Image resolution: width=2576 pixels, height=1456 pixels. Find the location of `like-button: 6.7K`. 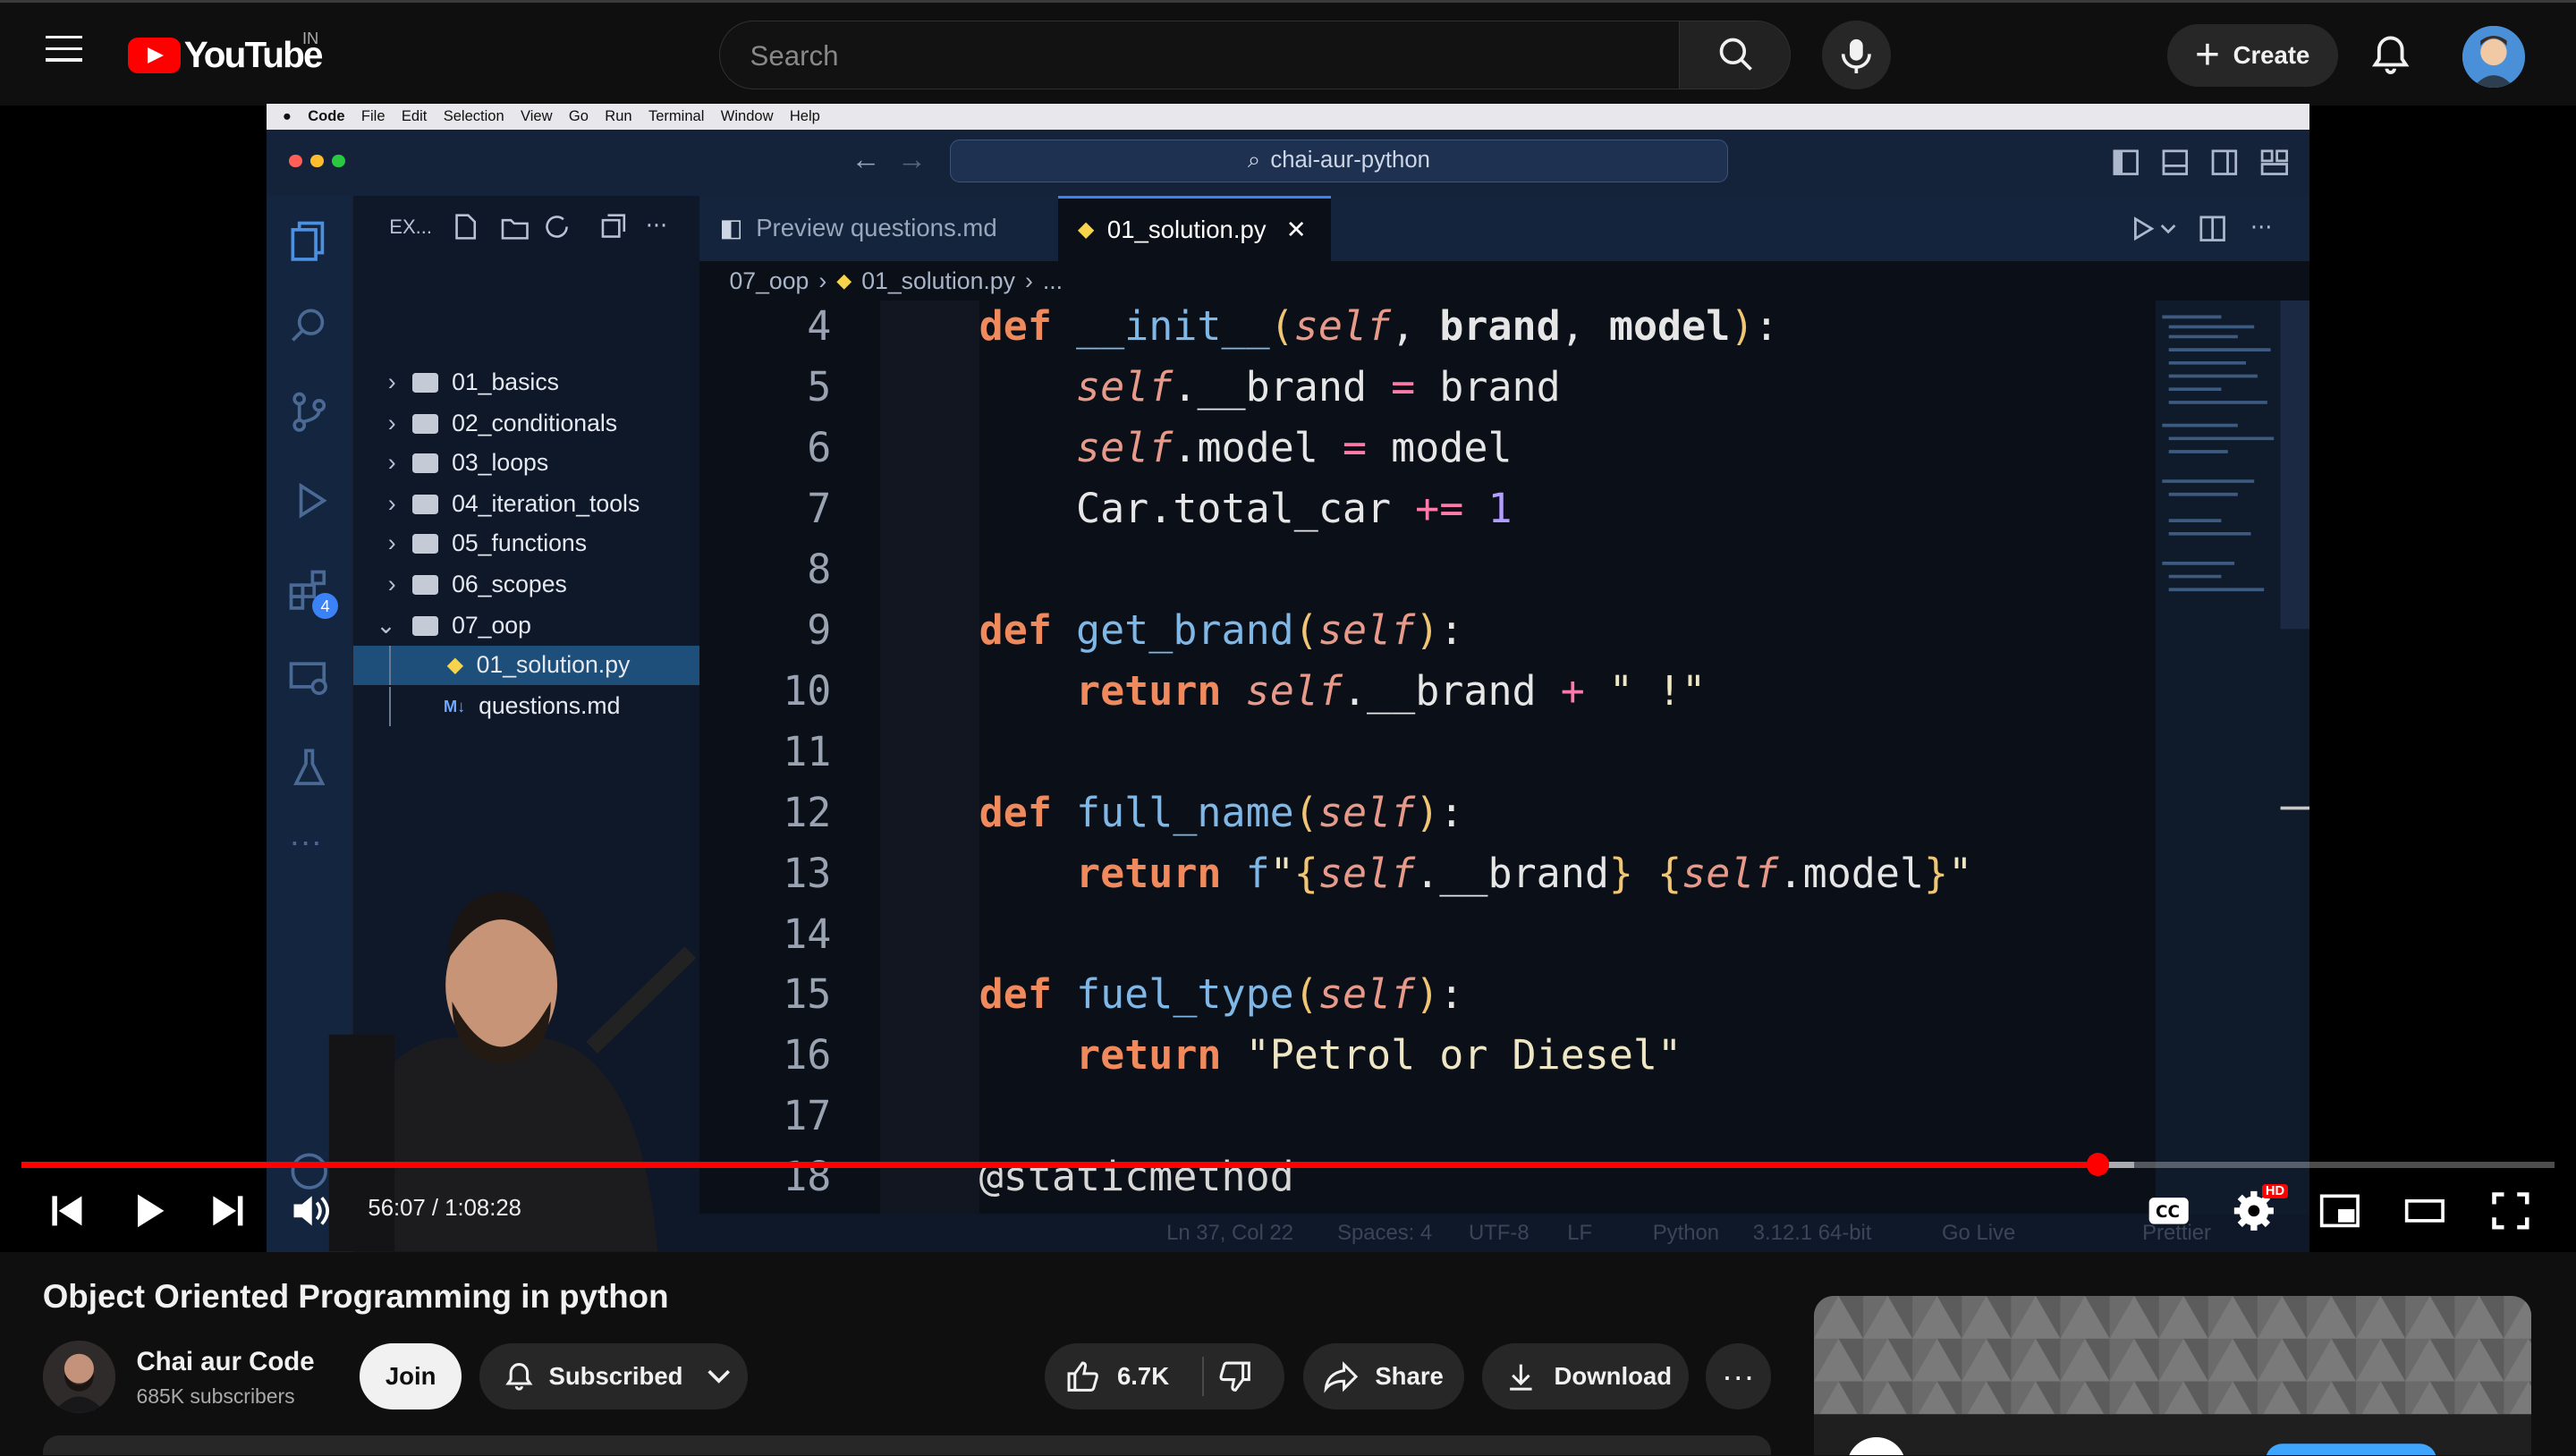

like-button: 6.7K is located at coordinates (1123, 1376).